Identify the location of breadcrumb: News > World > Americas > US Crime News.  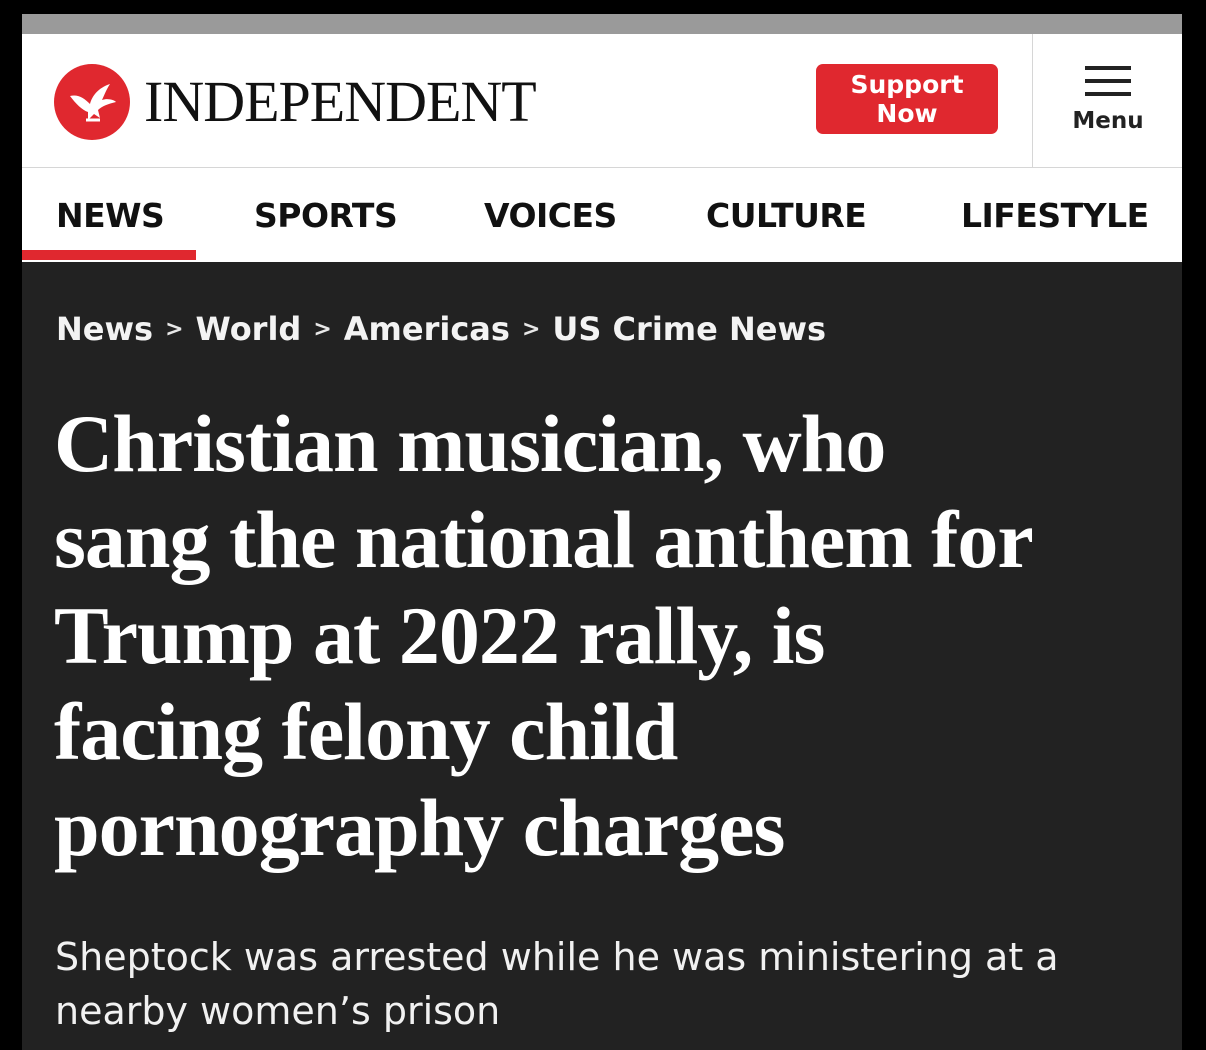
(441, 329).